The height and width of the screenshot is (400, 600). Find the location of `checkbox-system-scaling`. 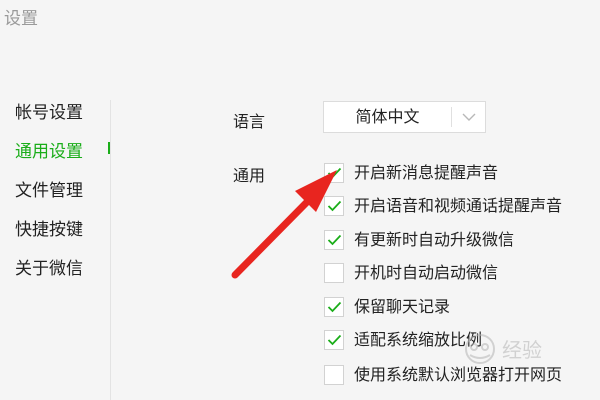

checkbox-system-scaling is located at coordinates (334, 340).